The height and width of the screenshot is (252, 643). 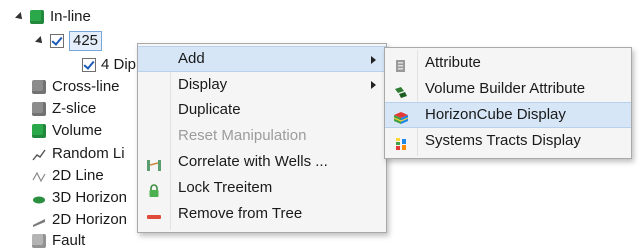 What do you see at coordinates (225, 187) in the screenshot?
I see `menu-item-label: Lock Treeitem` at bounding box center [225, 187].